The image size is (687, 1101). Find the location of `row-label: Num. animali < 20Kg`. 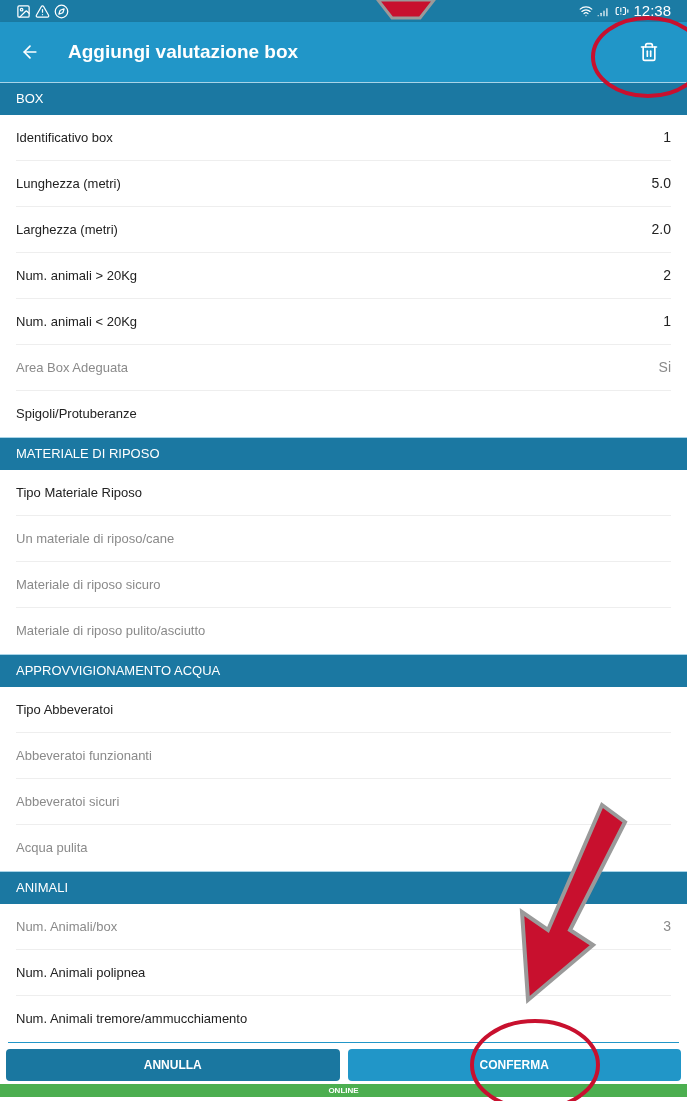

row-label: Num. animali < 20Kg is located at coordinates (77, 321).